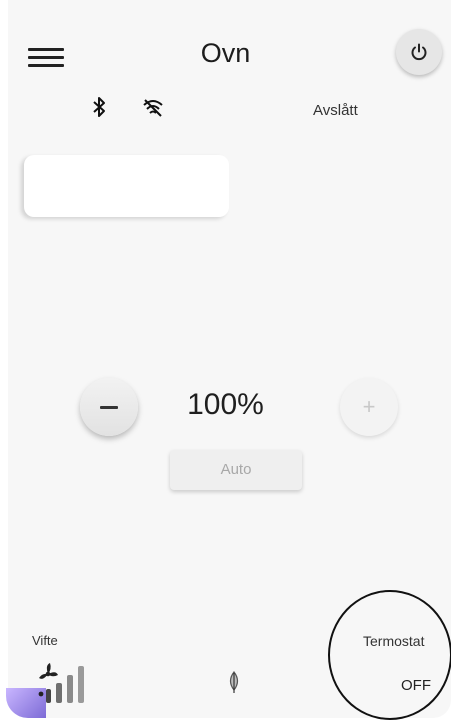 The width and height of the screenshot is (451, 720). I want to click on page-title: Ovn, so click(225, 53).